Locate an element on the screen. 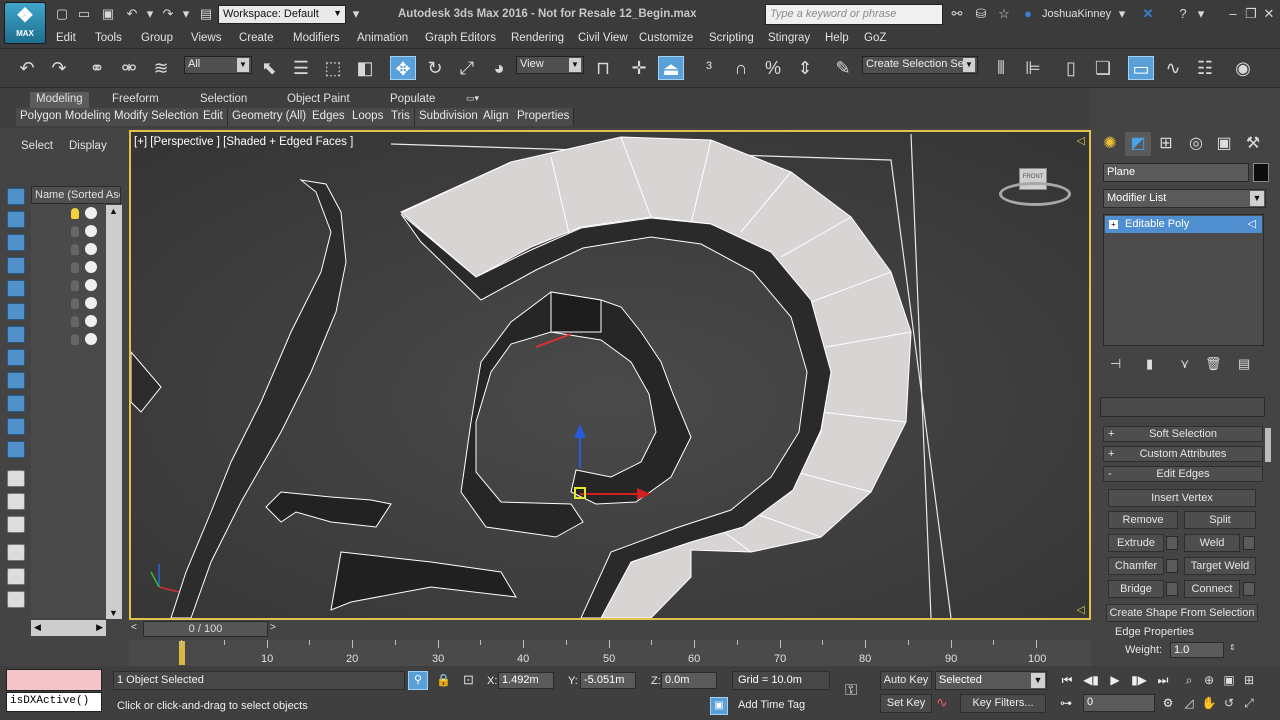 The width and height of the screenshot is (1280, 720). target-weld-button: Target Weld is located at coordinates (1220, 566).